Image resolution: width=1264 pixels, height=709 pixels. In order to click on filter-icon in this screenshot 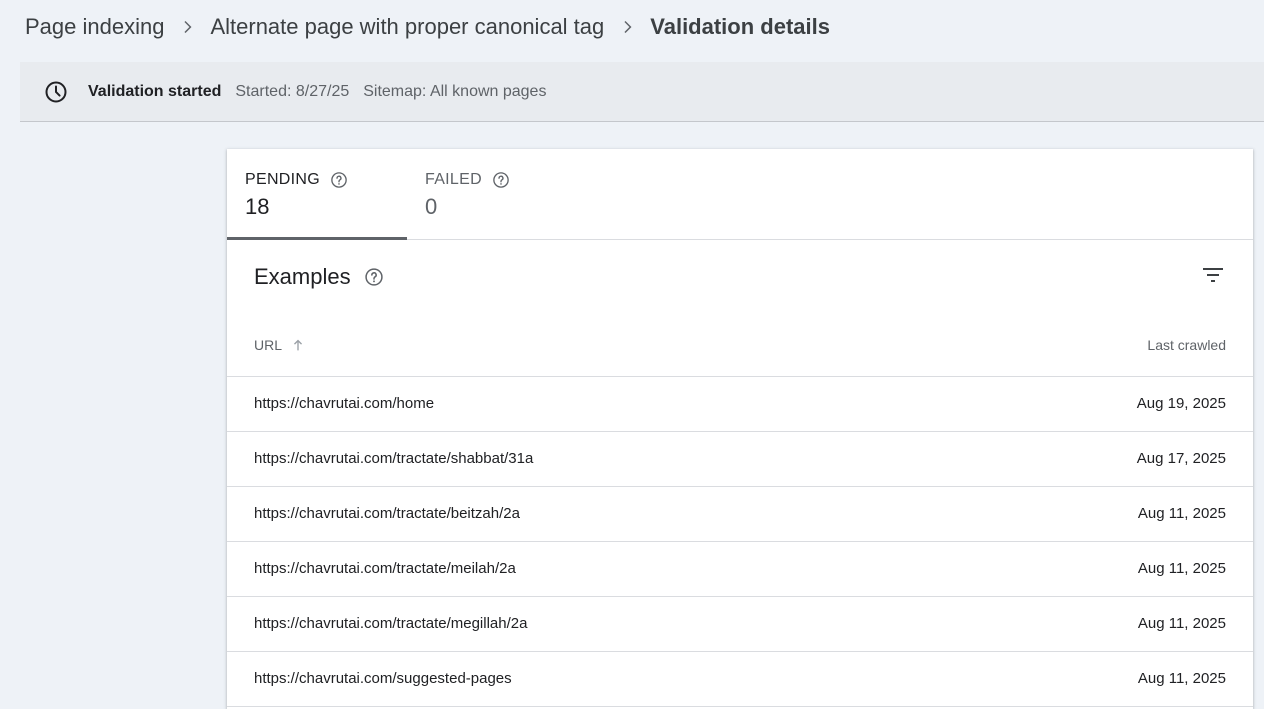, I will do `click(1213, 275)`.